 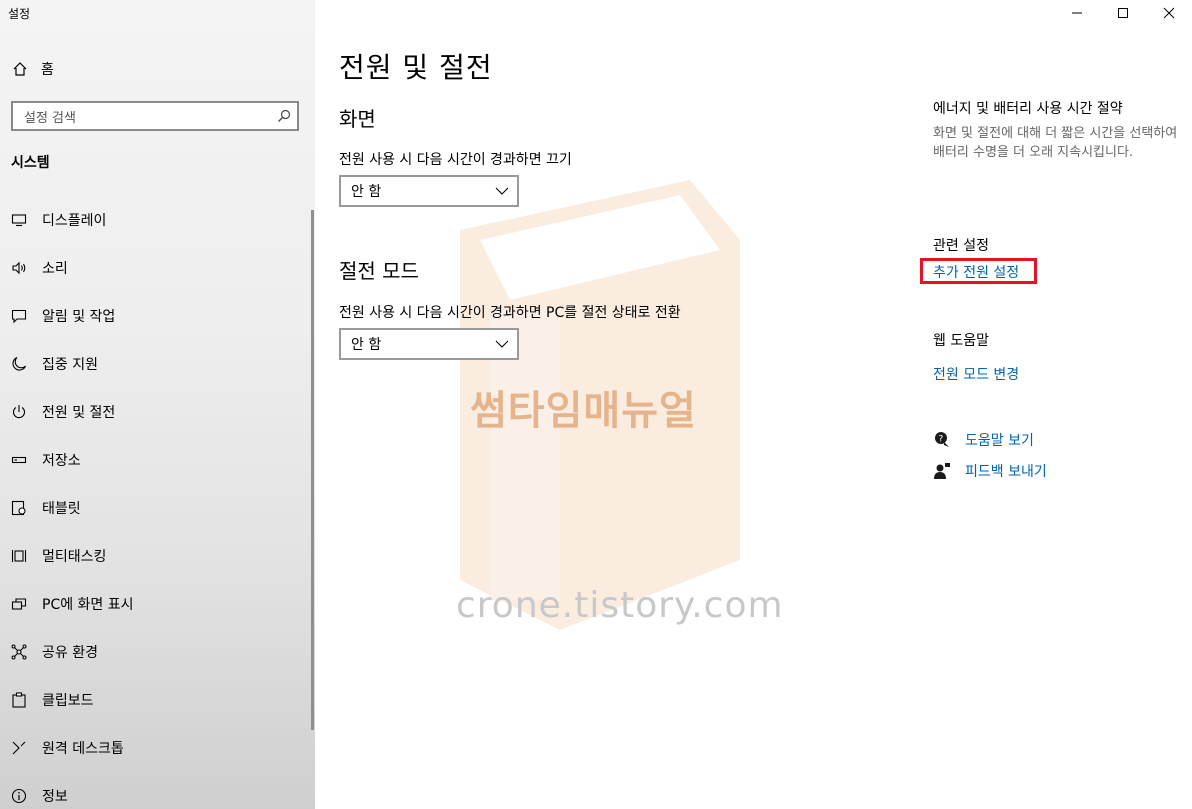 What do you see at coordinates (156, 412) in the screenshot?
I see `sidebar-item-power-sleep: 전원 및 절전` at bounding box center [156, 412].